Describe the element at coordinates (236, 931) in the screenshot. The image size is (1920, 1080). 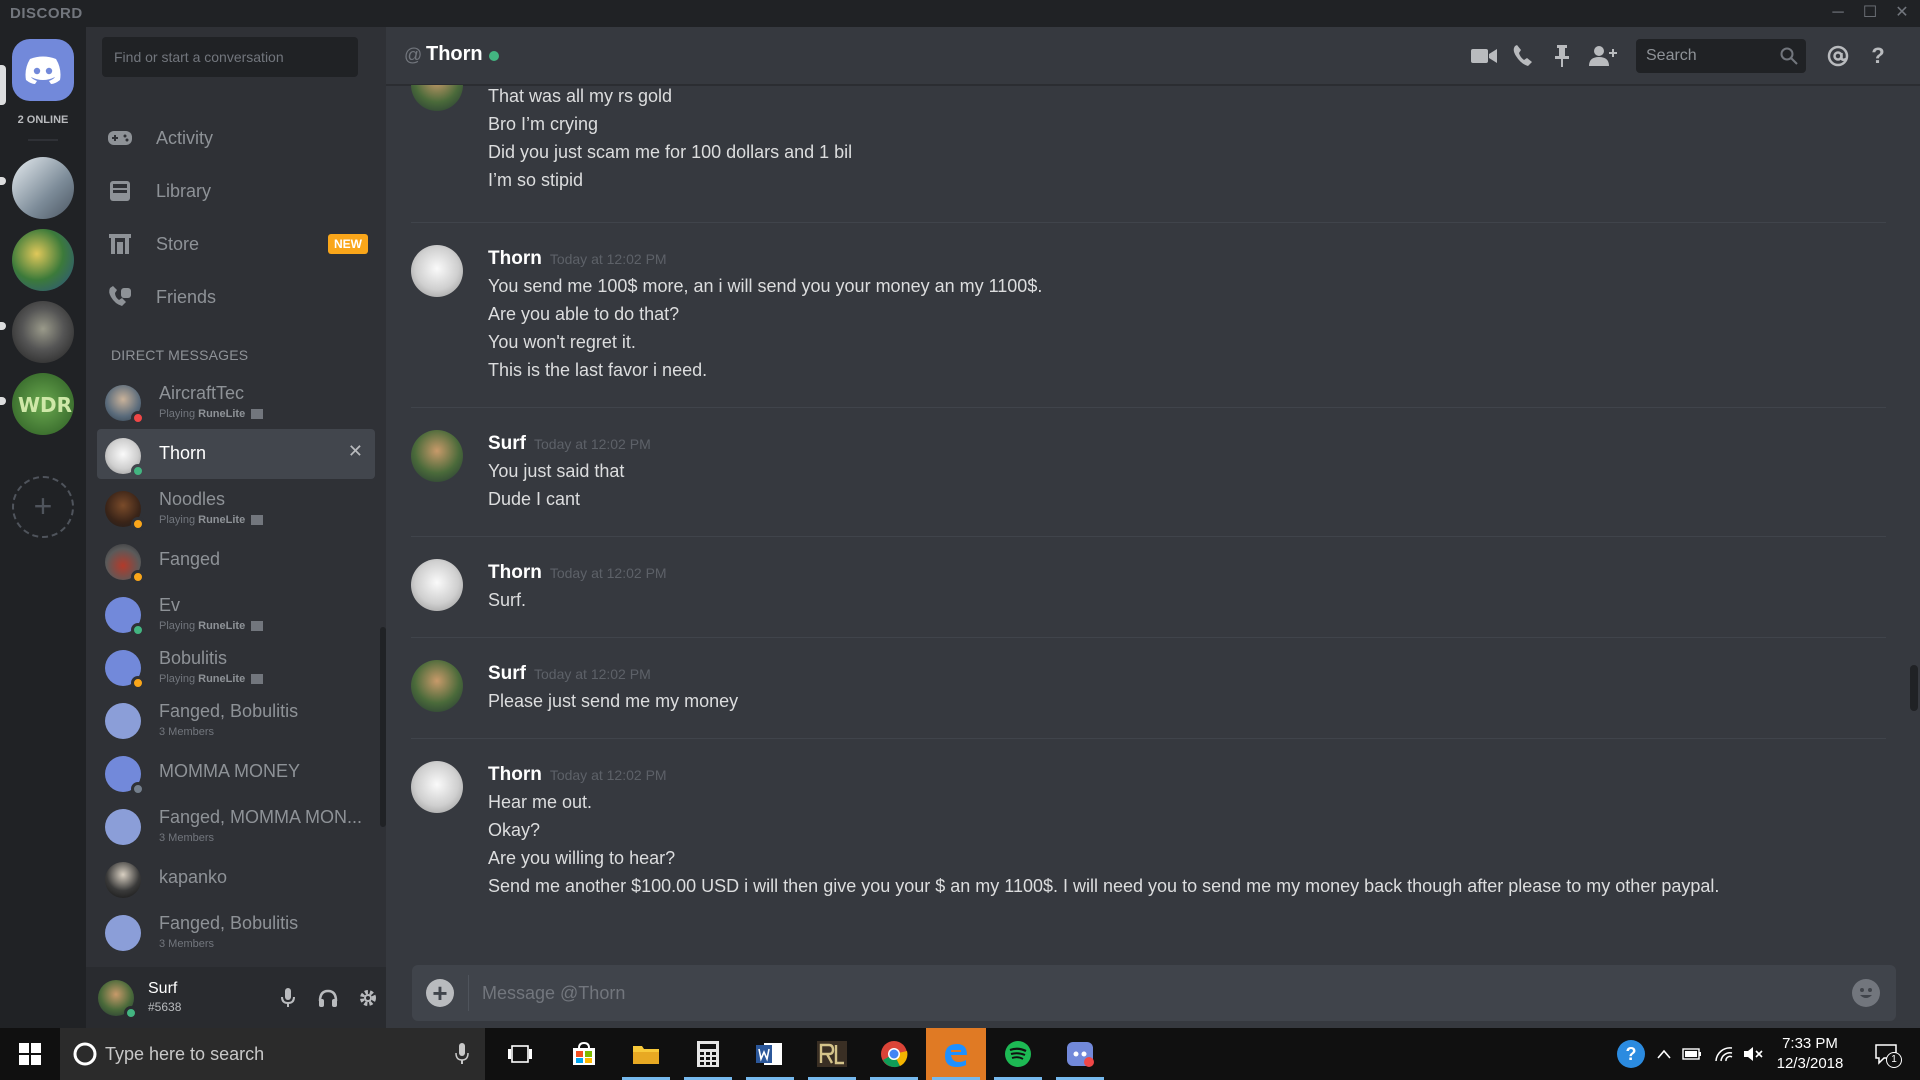
I see `dm-item-group-fanged-bobulitis-2: Fanged, Bobulitis 3 Members` at that location.